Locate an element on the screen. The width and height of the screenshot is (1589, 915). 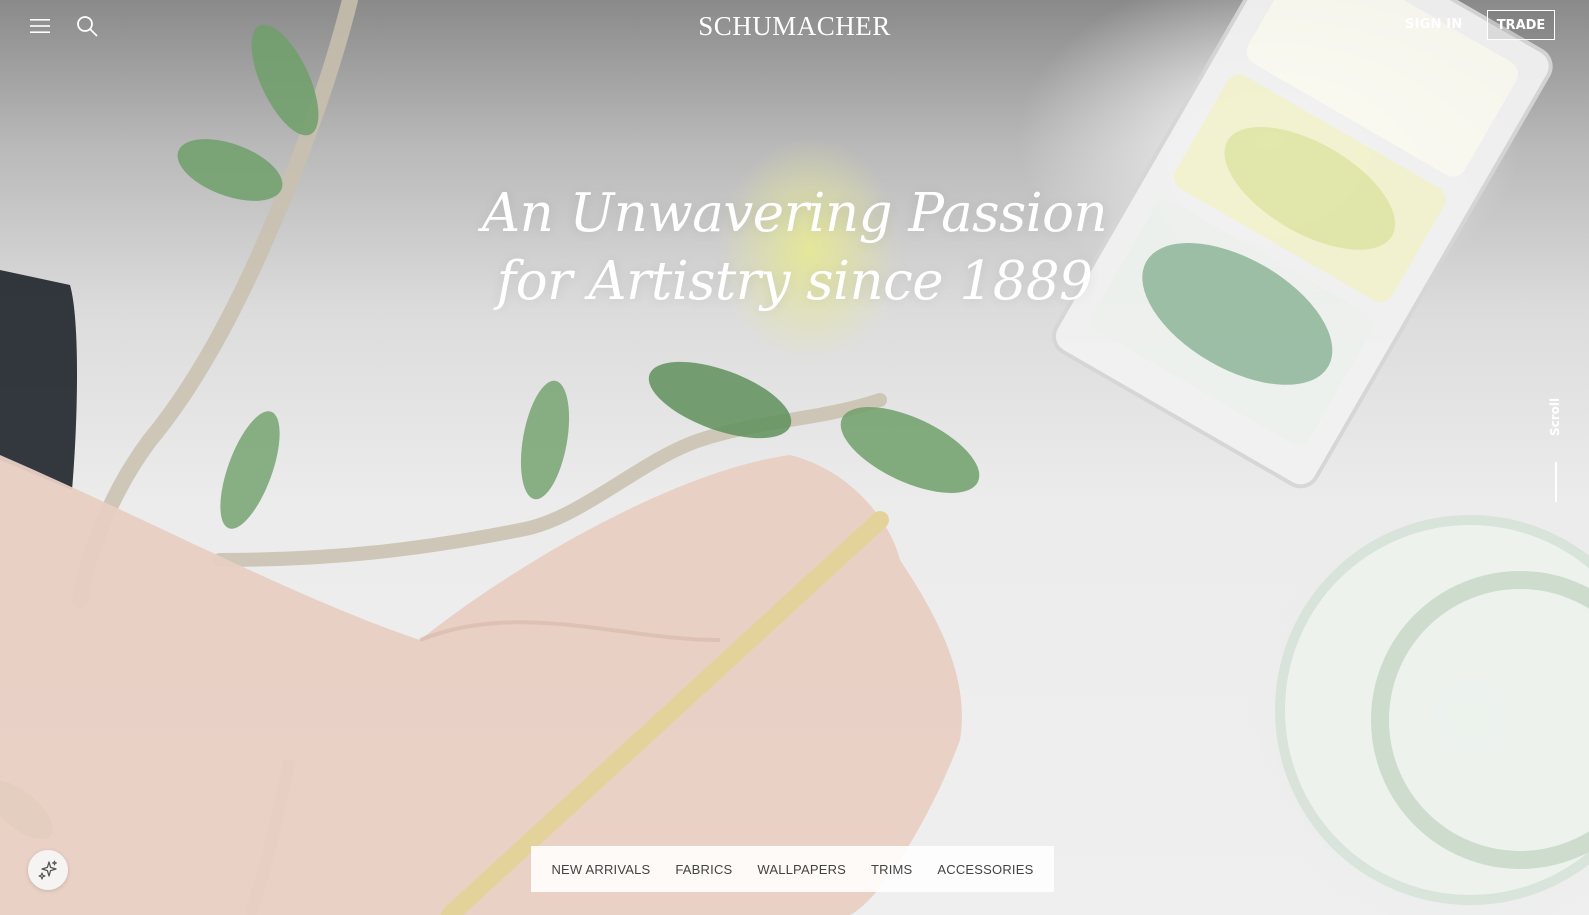
brand-logo: SCHUMACHER is located at coordinates (794, 26).